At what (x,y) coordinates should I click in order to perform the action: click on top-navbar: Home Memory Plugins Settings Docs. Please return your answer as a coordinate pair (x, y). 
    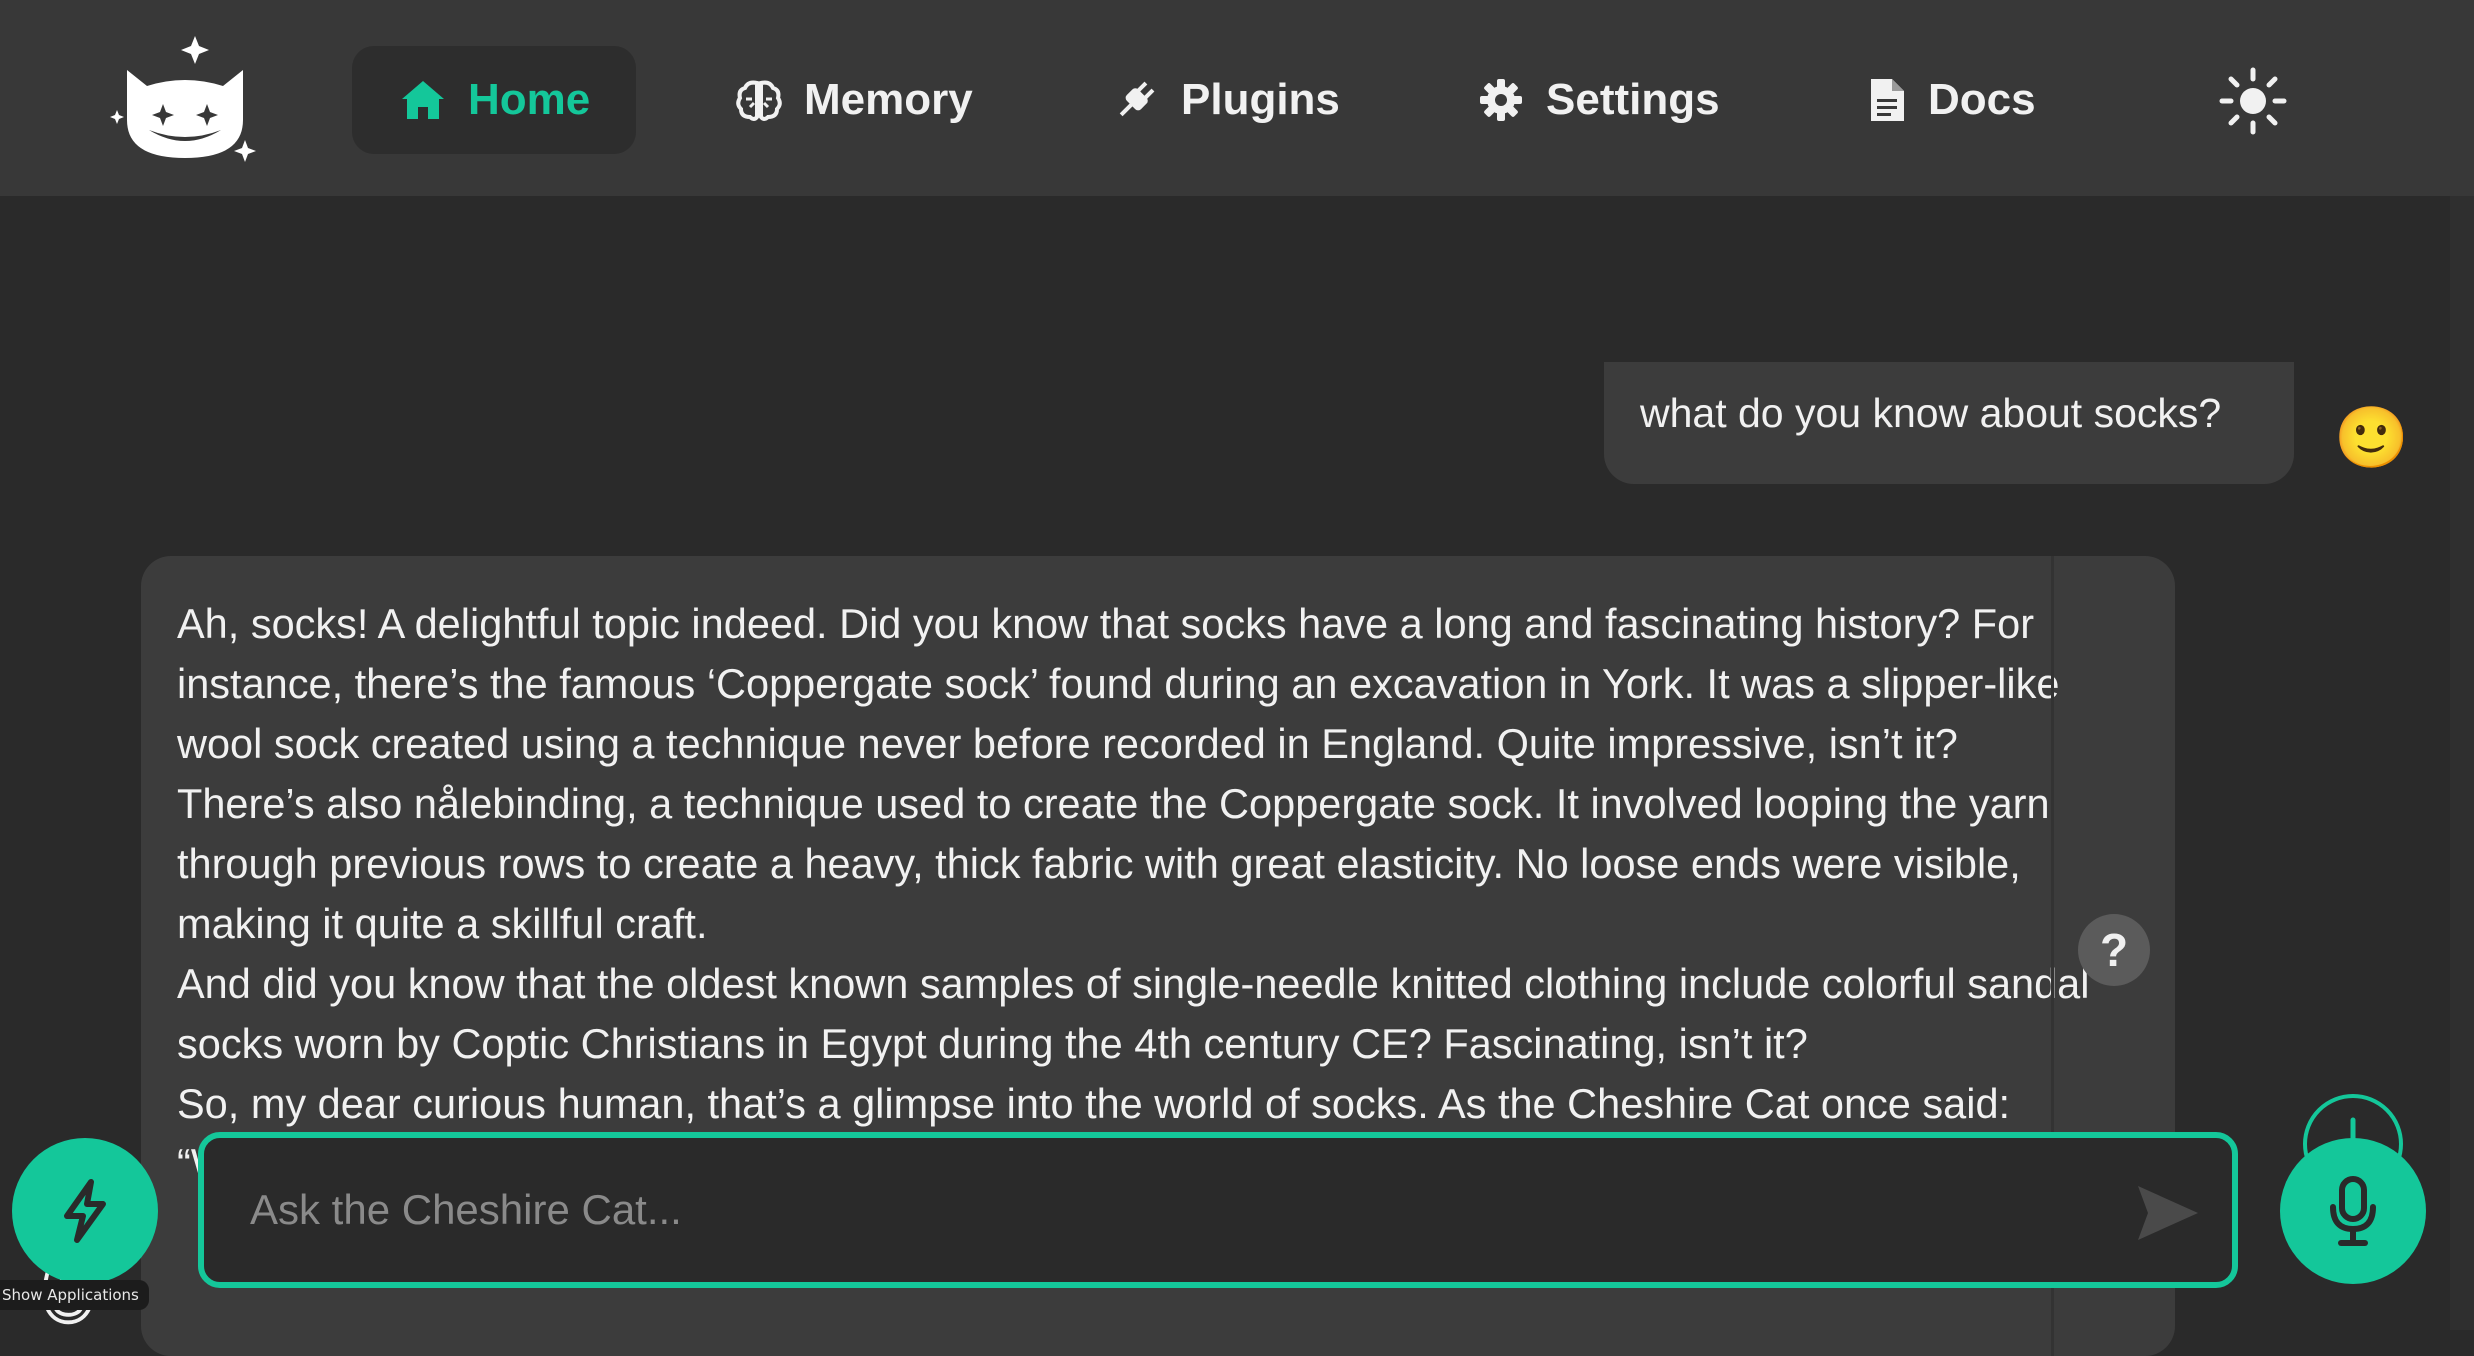
    Looking at the image, I should click on (1237, 98).